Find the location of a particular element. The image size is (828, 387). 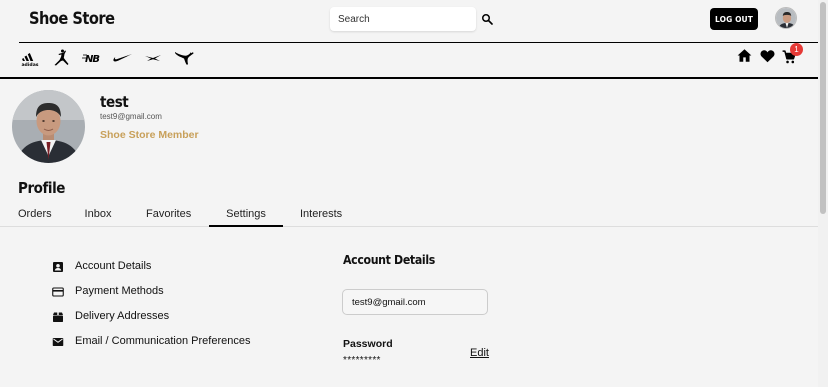

store-logo: Shoe Store is located at coordinates (72, 19).